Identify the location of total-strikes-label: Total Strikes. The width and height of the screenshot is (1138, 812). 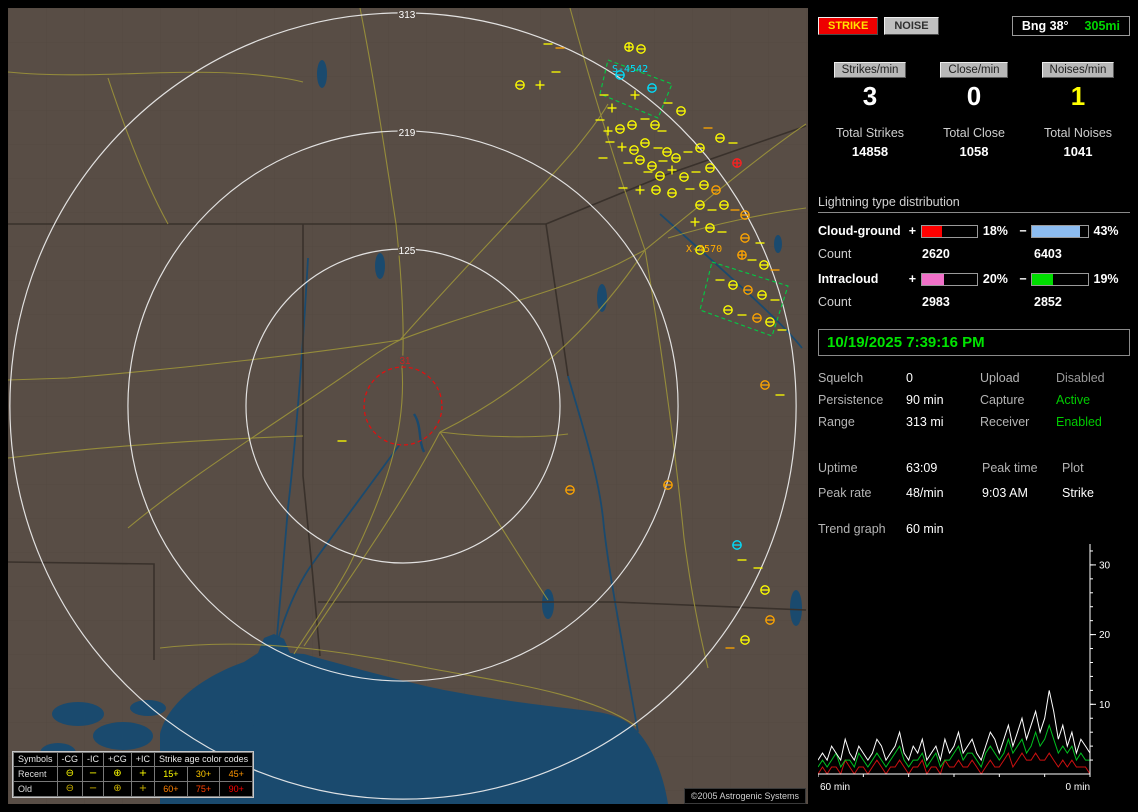
(870, 133).